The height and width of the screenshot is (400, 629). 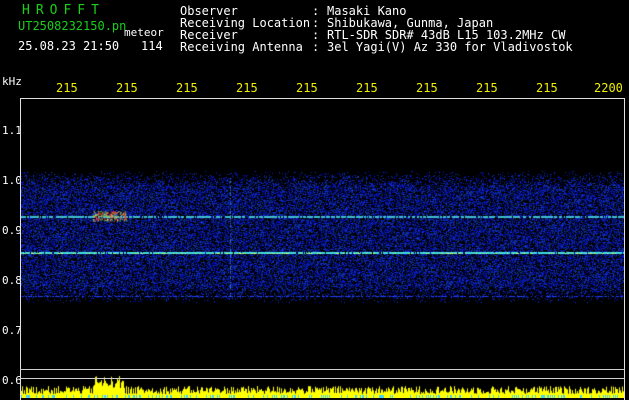 What do you see at coordinates (12, 130) in the screenshot?
I see `y-tick-label: 1.1` at bounding box center [12, 130].